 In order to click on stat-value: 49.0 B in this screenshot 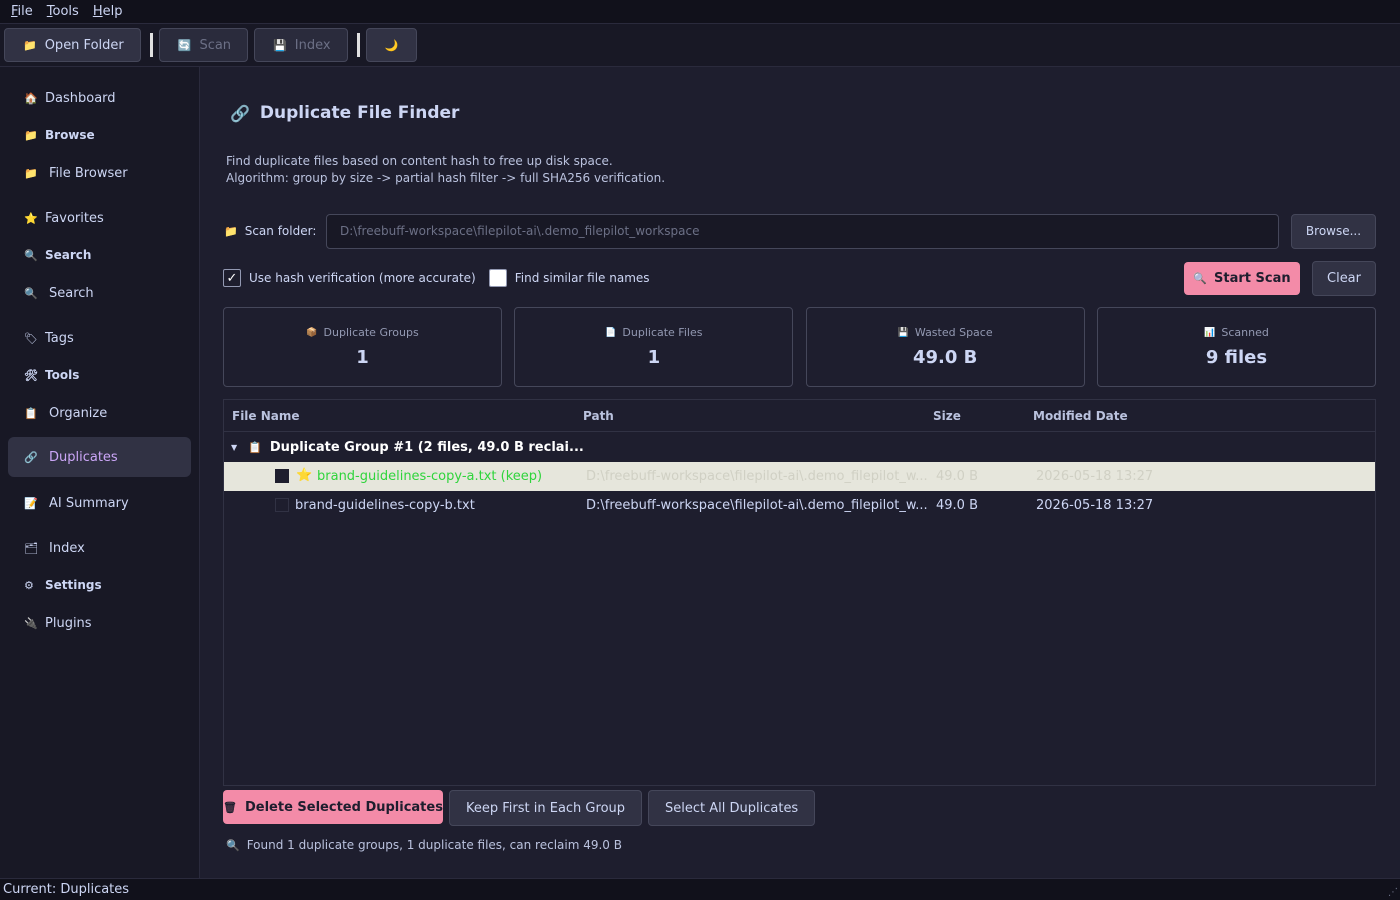, I will do `click(945, 357)`.